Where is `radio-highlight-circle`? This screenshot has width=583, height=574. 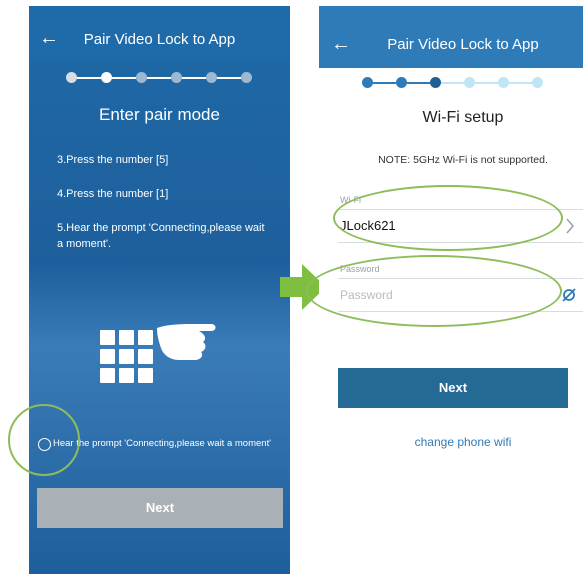 radio-highlight-circle is located at coordinates (44, 440).